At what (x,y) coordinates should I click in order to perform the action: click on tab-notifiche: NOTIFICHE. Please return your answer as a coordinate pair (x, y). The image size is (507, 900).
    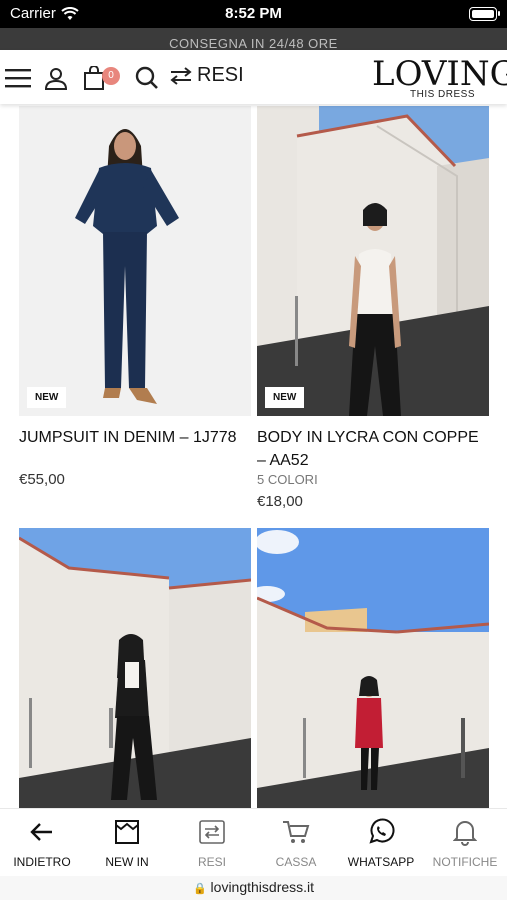
    Looking at the image, I should click on (465, 843).